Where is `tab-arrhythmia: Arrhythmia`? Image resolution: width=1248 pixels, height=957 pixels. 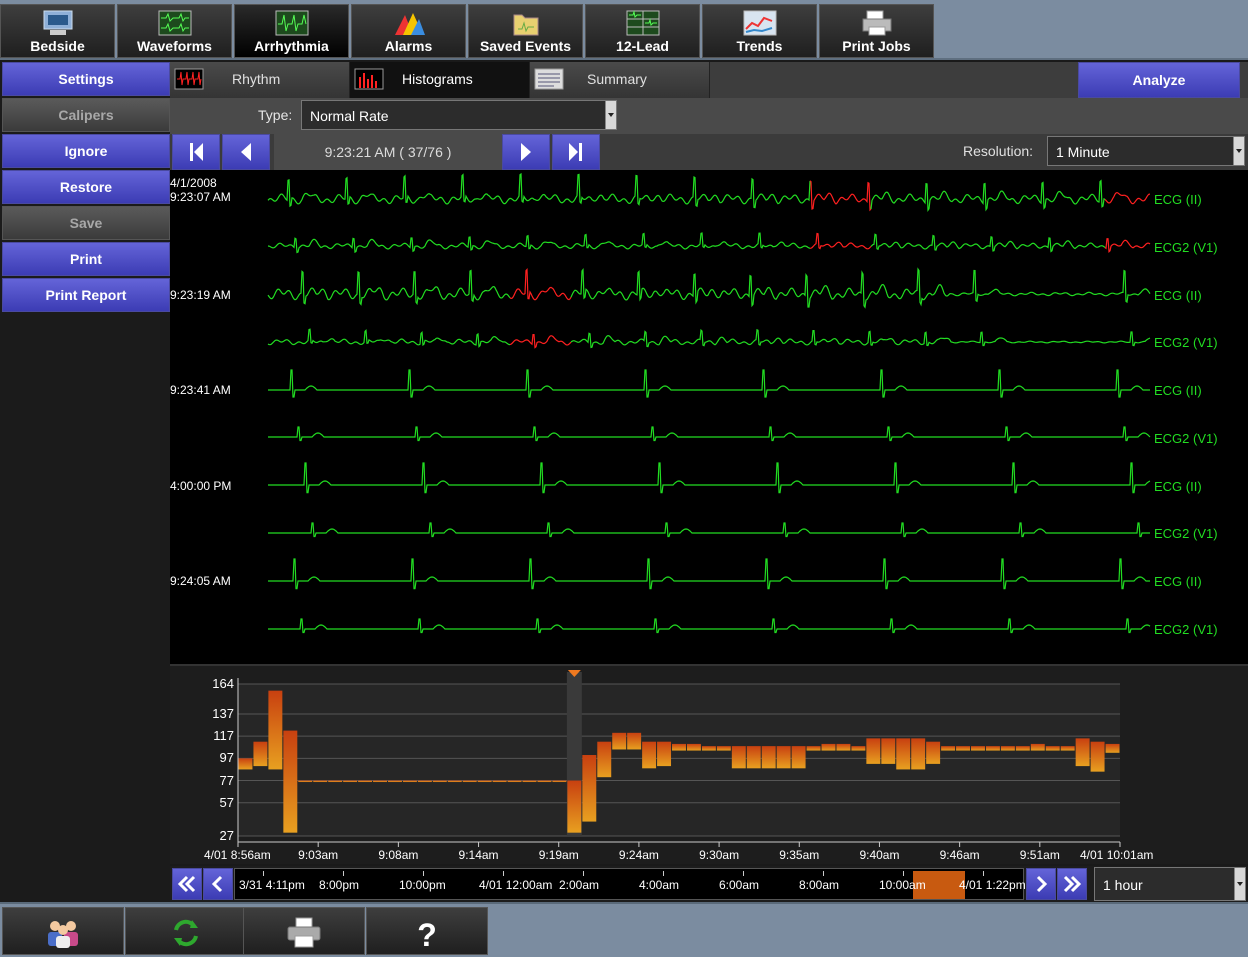
tab-arrhythmia: Arrhythmia is located at coordinates (291, 31).